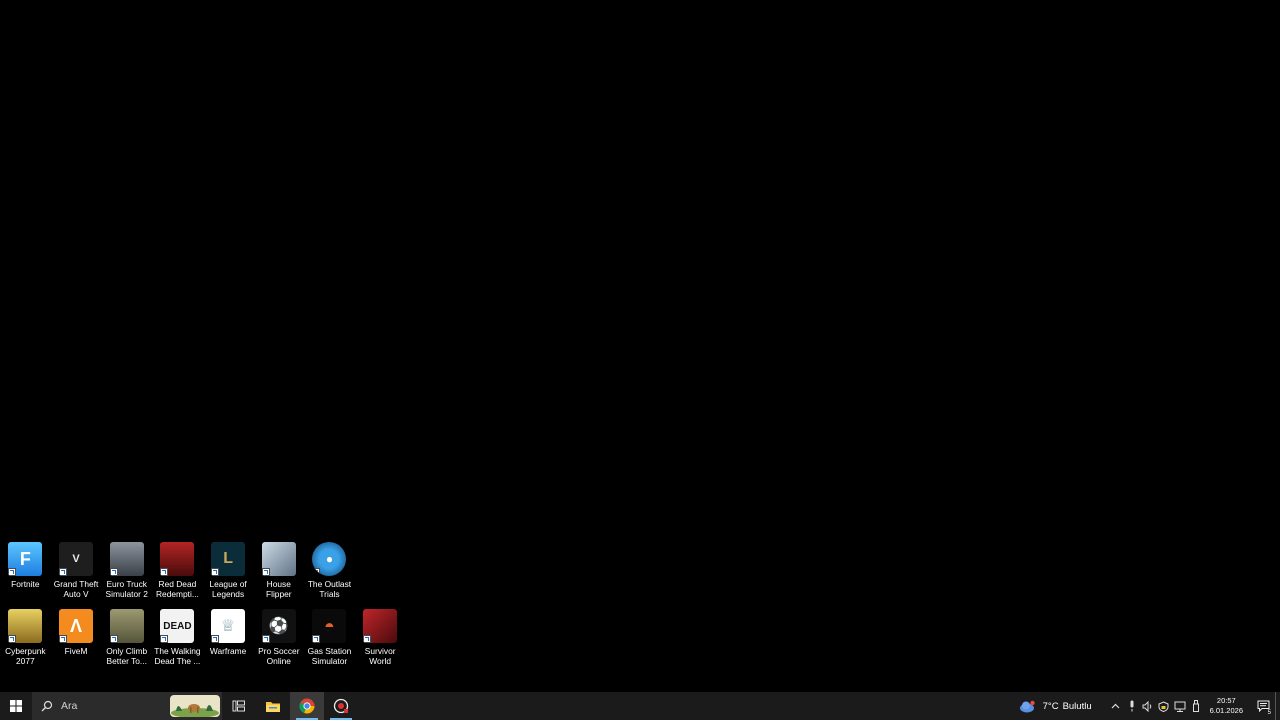 The height and width of the screenshot is (720, 1280). I want to click on desktop-icon-label: Fortnite, so click(25, 584).